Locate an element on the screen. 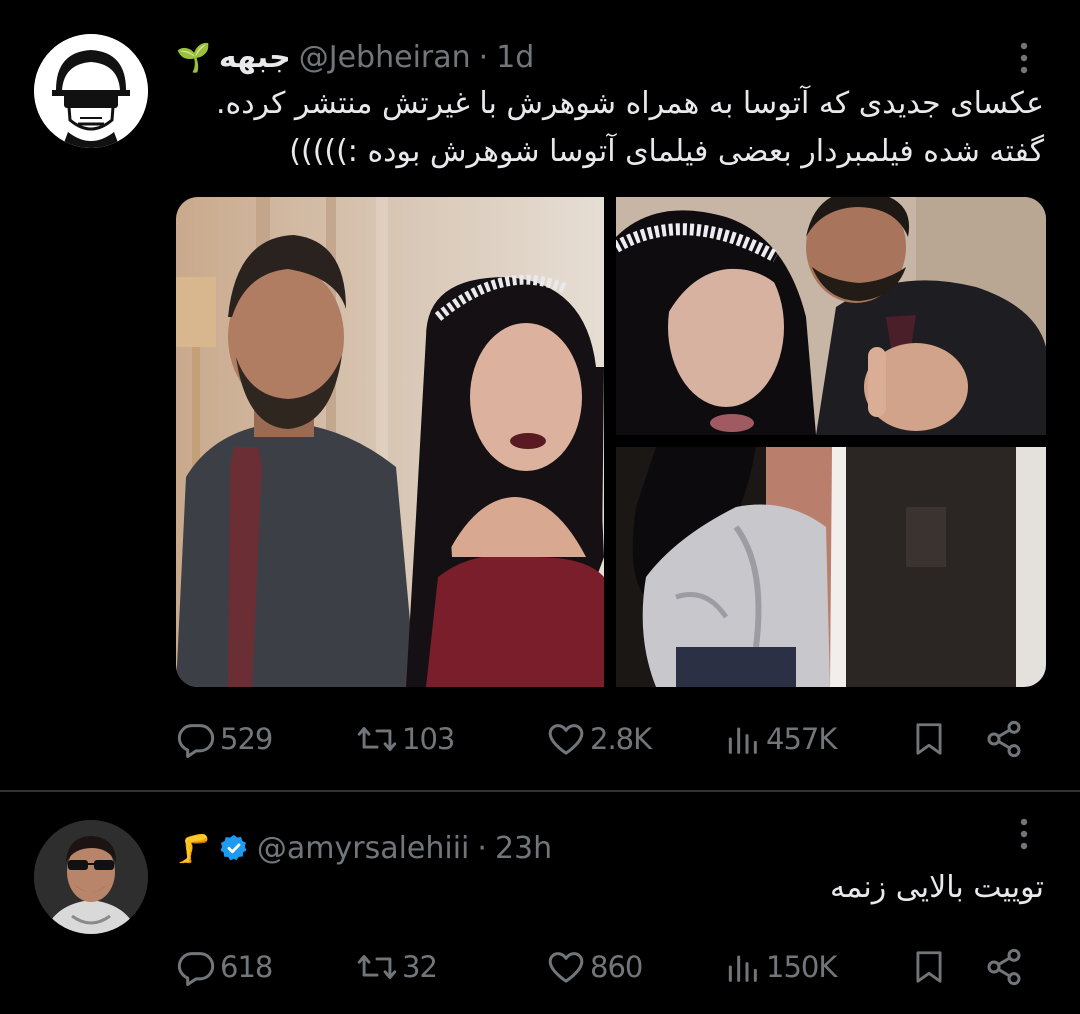 This screenshot has width=1080, height=1014. views-button: 150K is located at coordinates (779, 967).